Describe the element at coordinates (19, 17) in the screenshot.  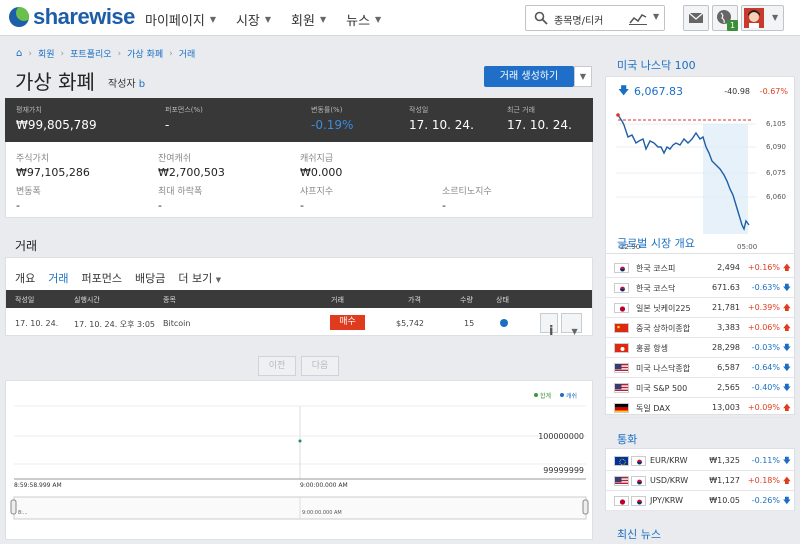
I see `logo-mark-icon` at that location.